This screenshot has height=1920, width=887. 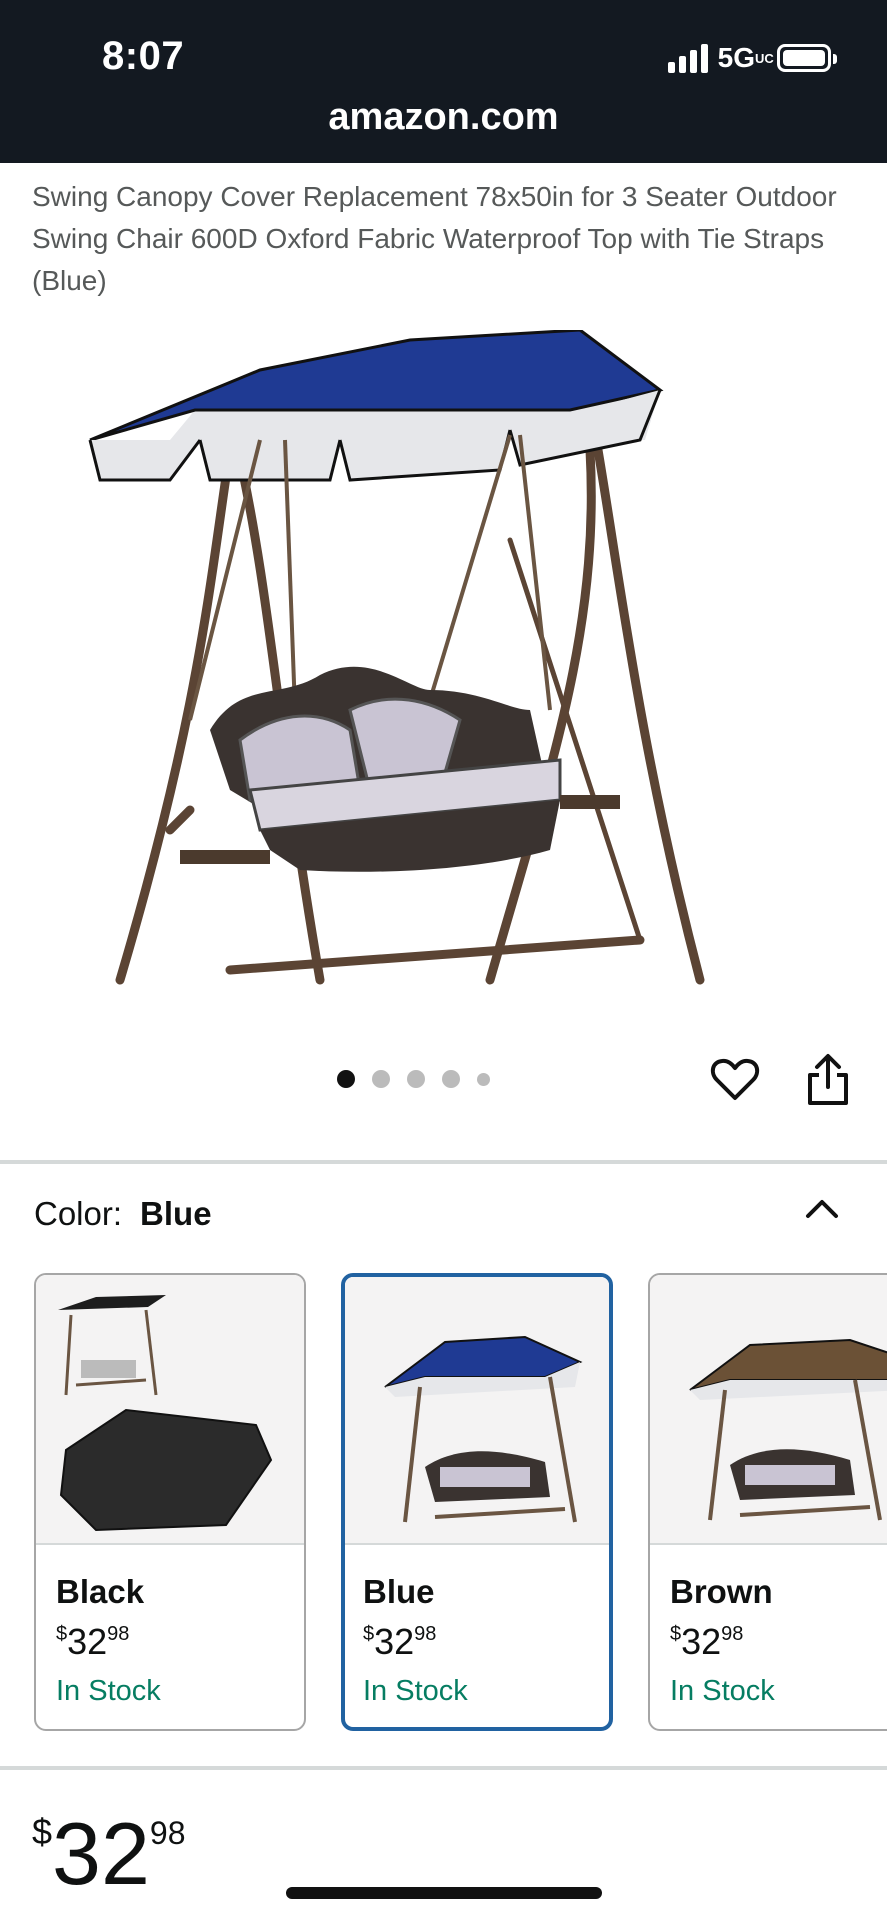 What do you see at coordinates (399, 1591) in the screenshot?
I see `swatch-name: Blue` at bounding box center [399, 1591].